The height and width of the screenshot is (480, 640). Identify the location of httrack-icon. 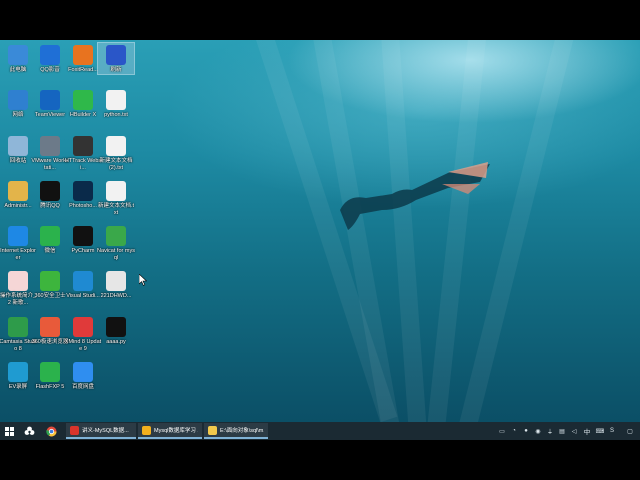
(83, 146).